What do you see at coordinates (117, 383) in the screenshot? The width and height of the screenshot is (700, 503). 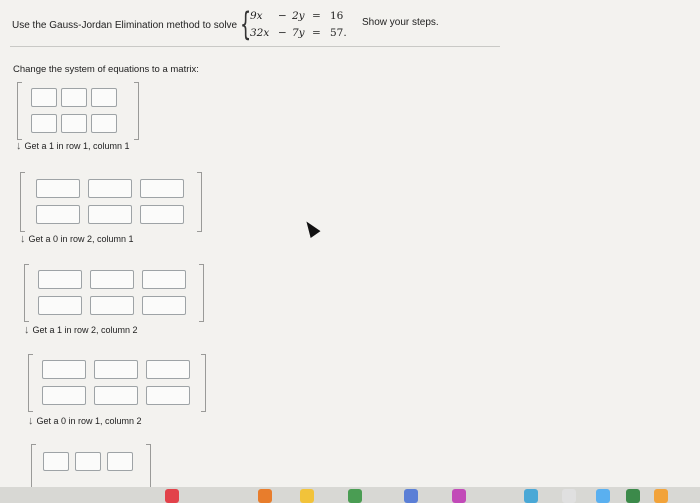 I see `step-3-matrix` at bounding box center [117, 383].